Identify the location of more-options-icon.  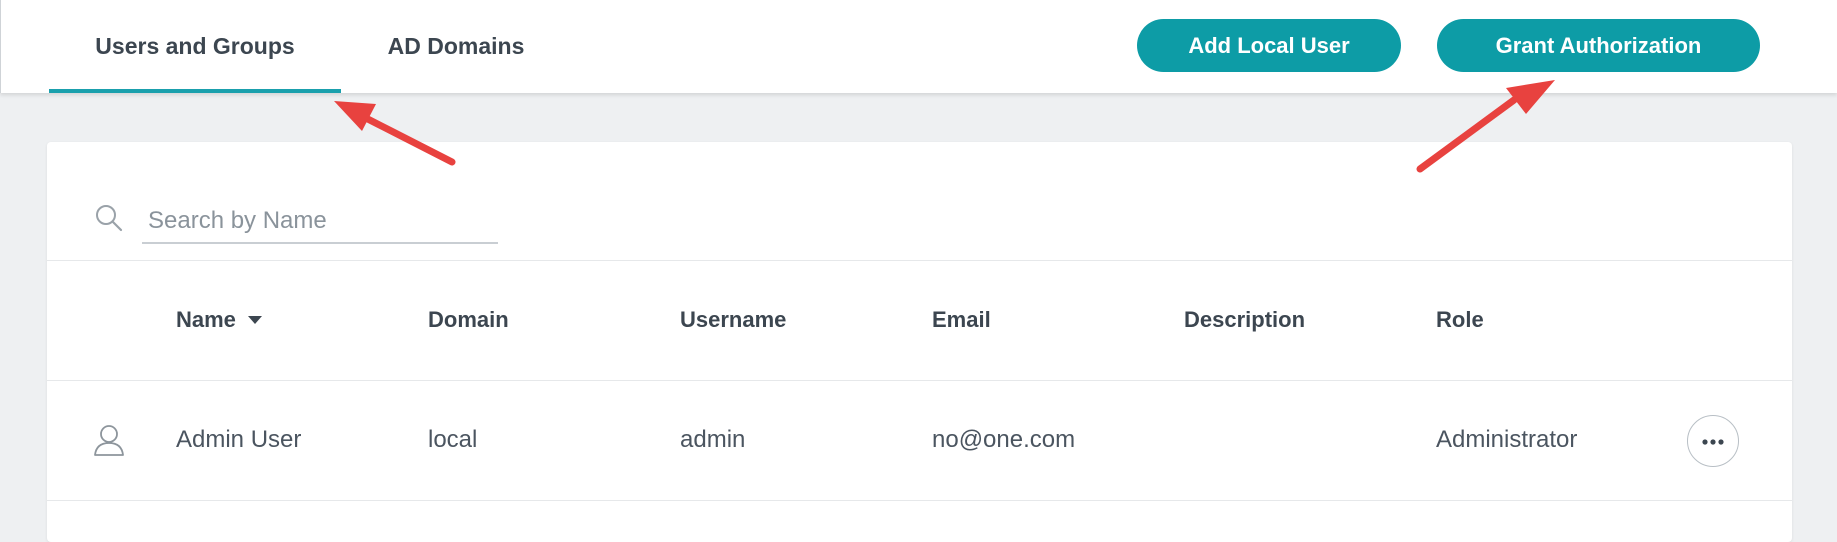
(1713, 441).